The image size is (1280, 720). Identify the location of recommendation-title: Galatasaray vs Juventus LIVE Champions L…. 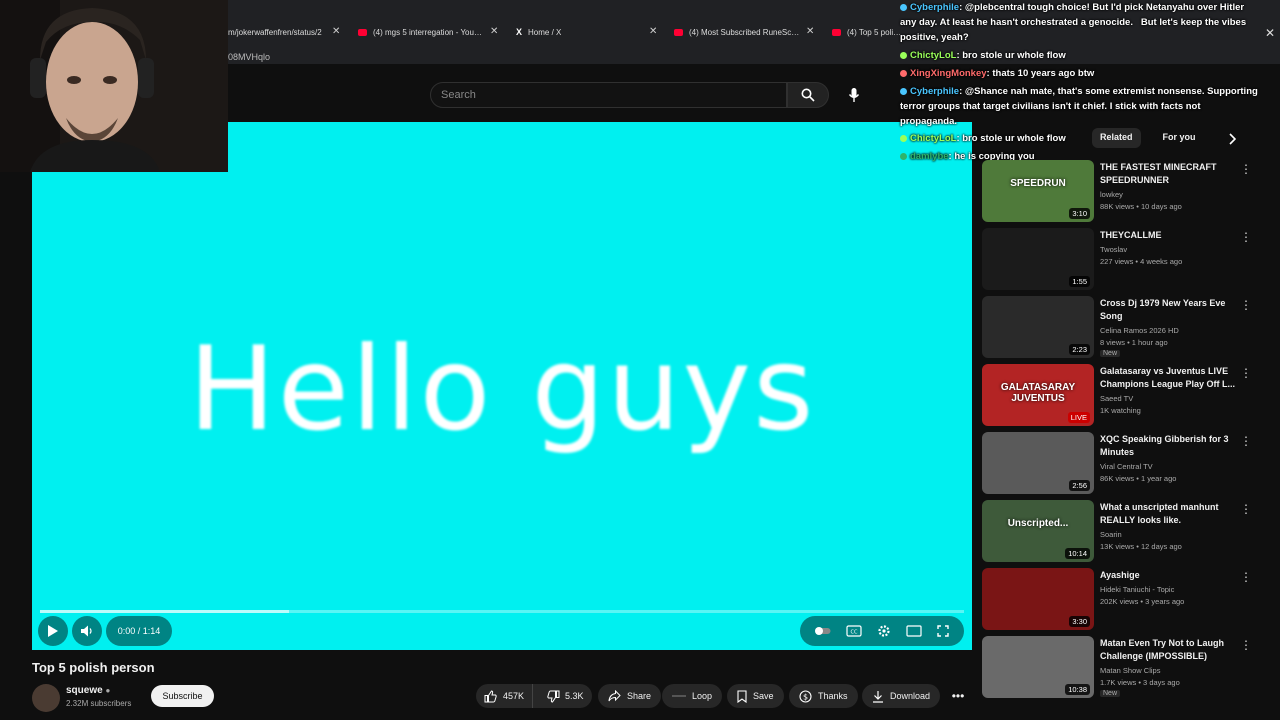
(1170, 378).